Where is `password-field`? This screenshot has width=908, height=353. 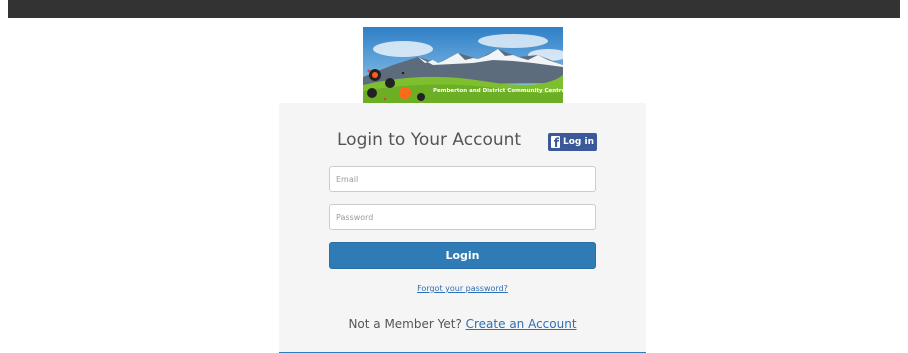 password-field is located at coordinates (462, 217).